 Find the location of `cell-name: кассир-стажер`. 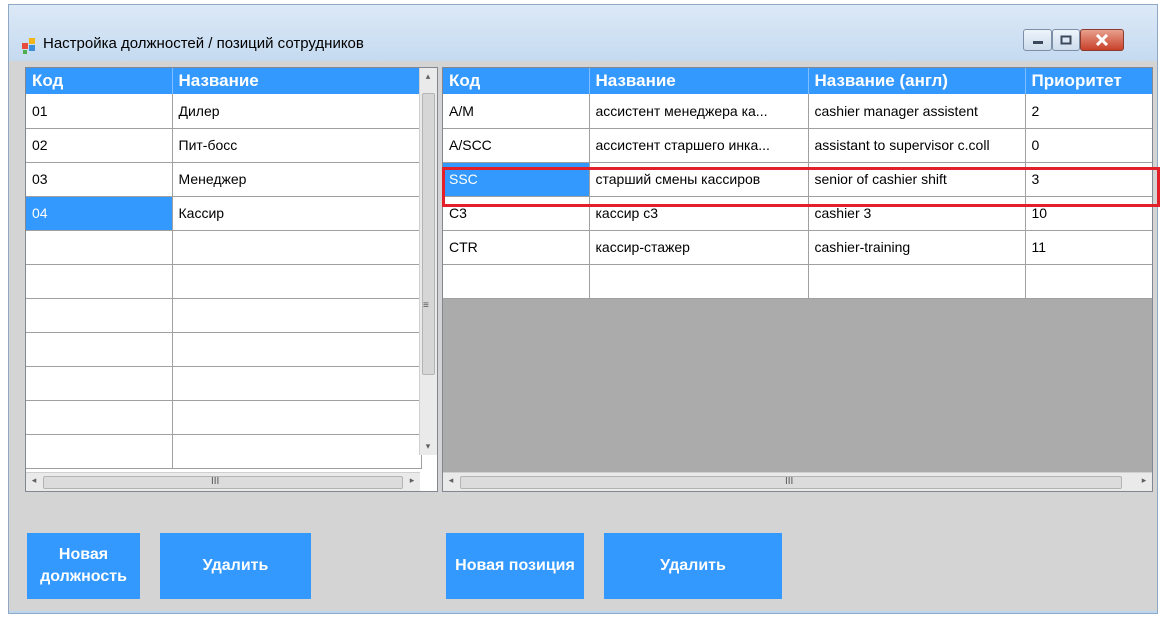

cell-name: кассир-стажер is located at coordinates (699, 247).